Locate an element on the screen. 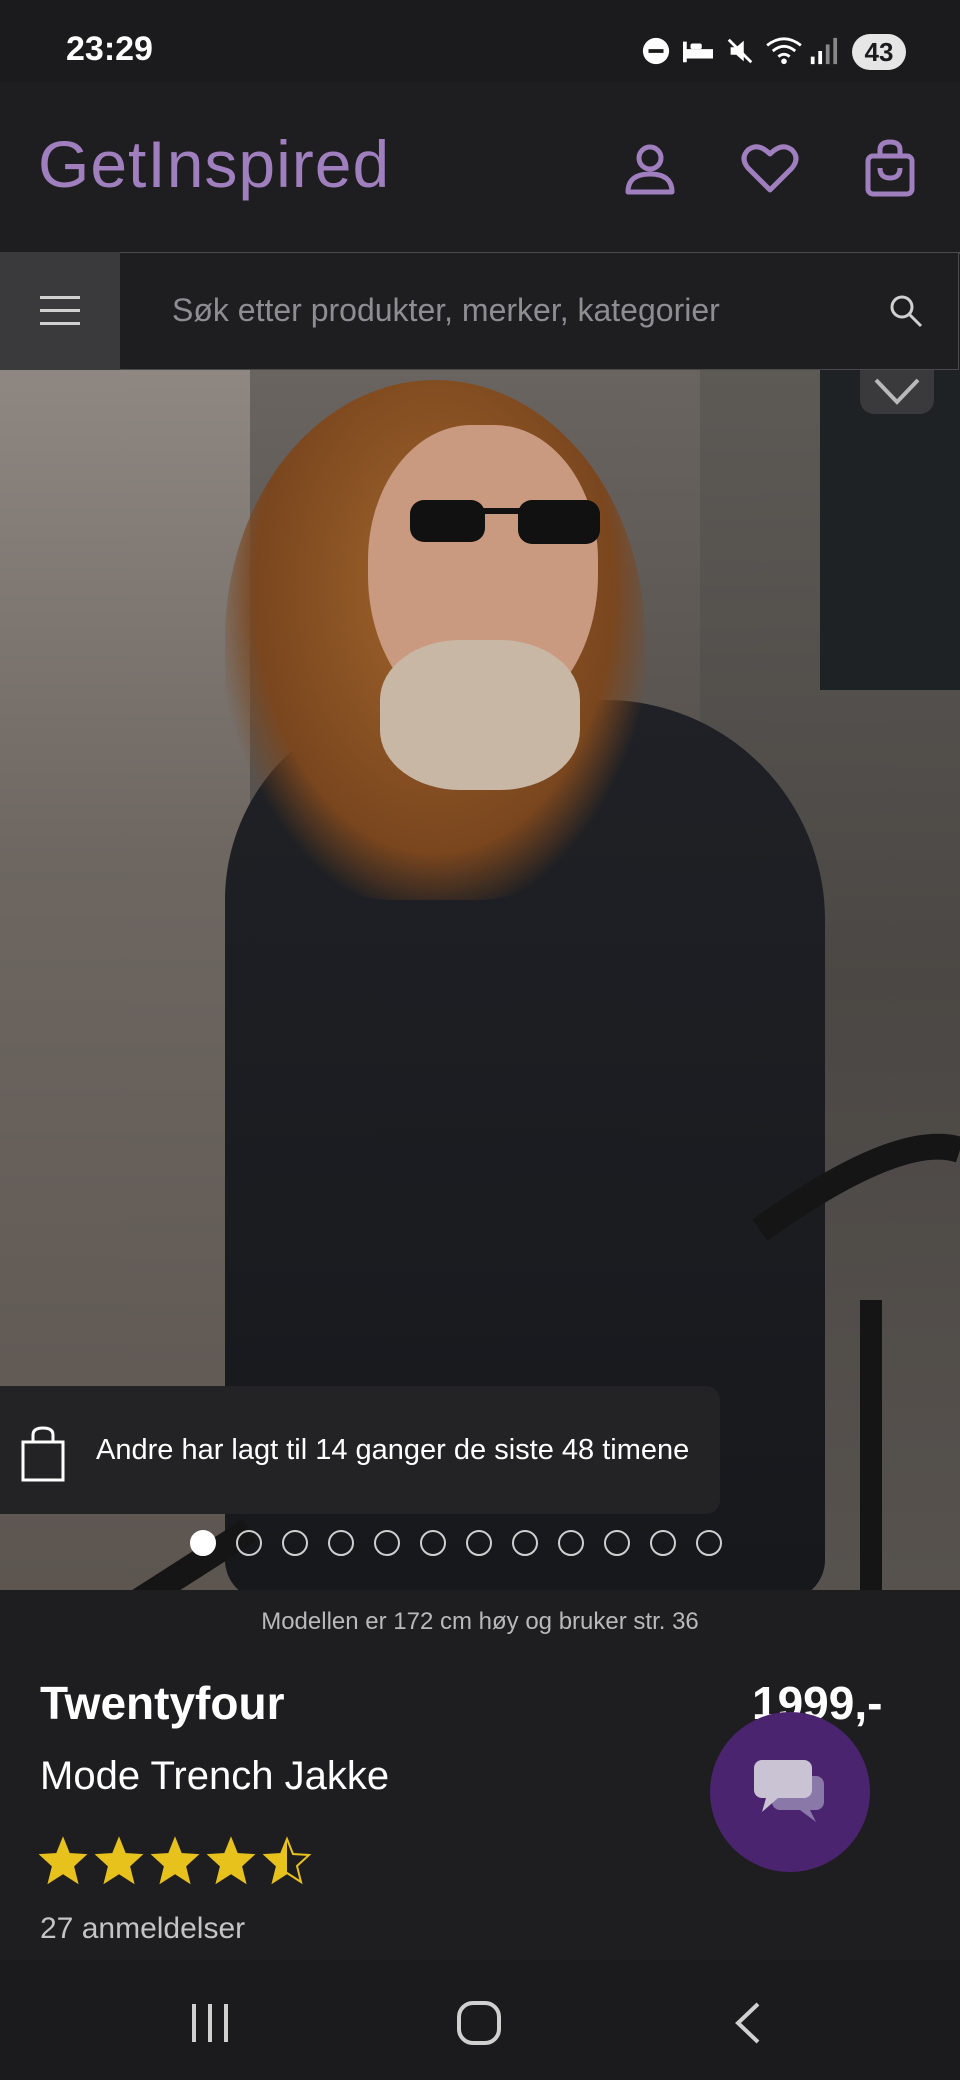 This screenshot has width=960, height=2080. do-not-disturb-icon is located at coordinates (656, 51).